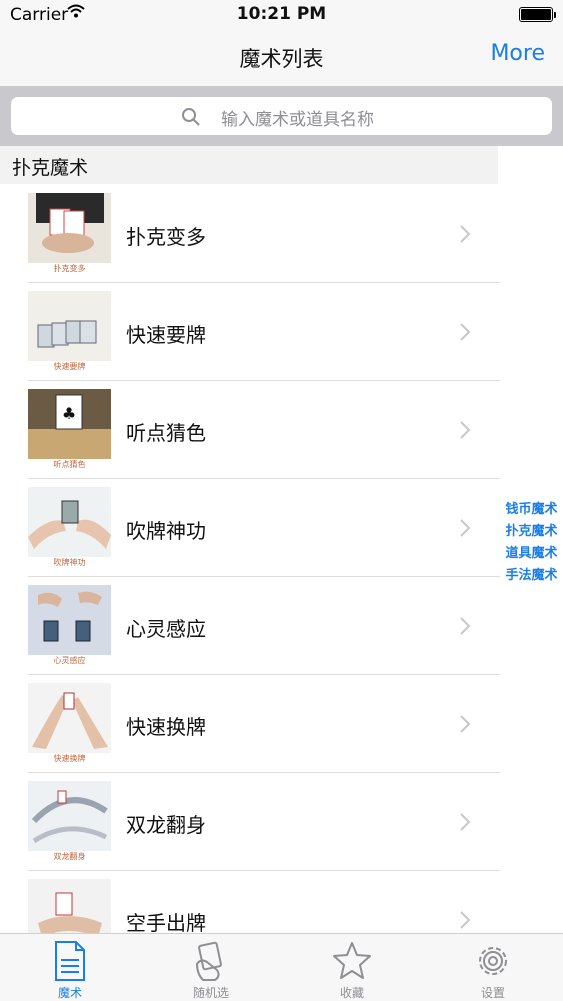 This screenshot has height=1001, width=563. Describe the element at coordinates (69, 759) in the screenshot. I see `thumbnail-caption: 快速换牌` at that location.